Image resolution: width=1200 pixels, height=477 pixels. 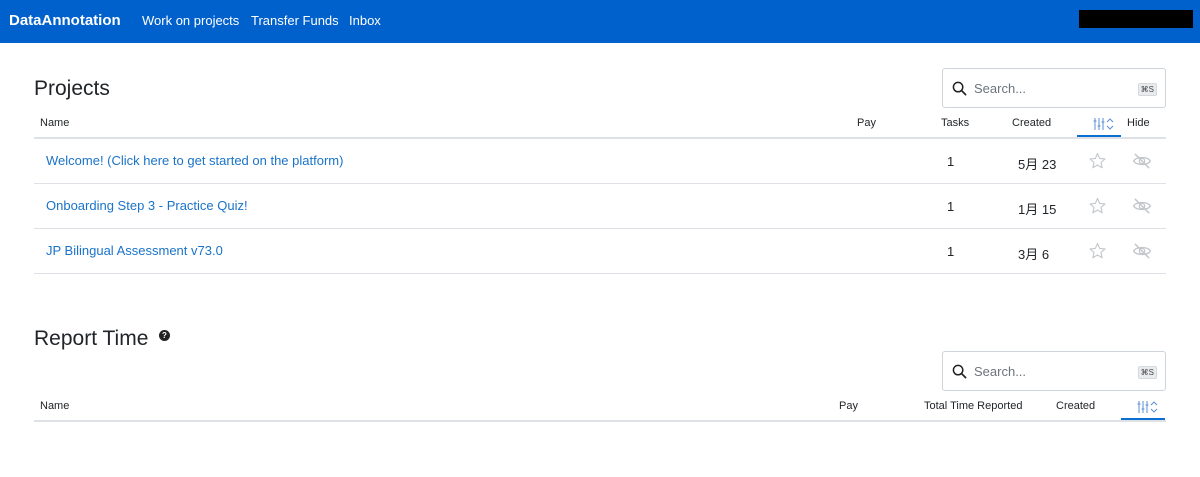 What do you see at coordinates (295, 20) in the screenshot?
I see `nav-transfer-funds: Transfer Funds` at bounding box center [295, 20].